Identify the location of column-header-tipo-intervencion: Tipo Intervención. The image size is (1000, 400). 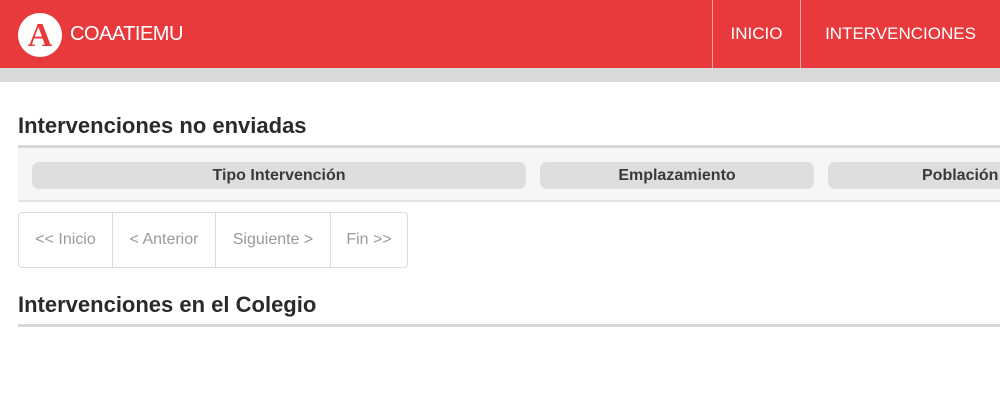
(279, 175).